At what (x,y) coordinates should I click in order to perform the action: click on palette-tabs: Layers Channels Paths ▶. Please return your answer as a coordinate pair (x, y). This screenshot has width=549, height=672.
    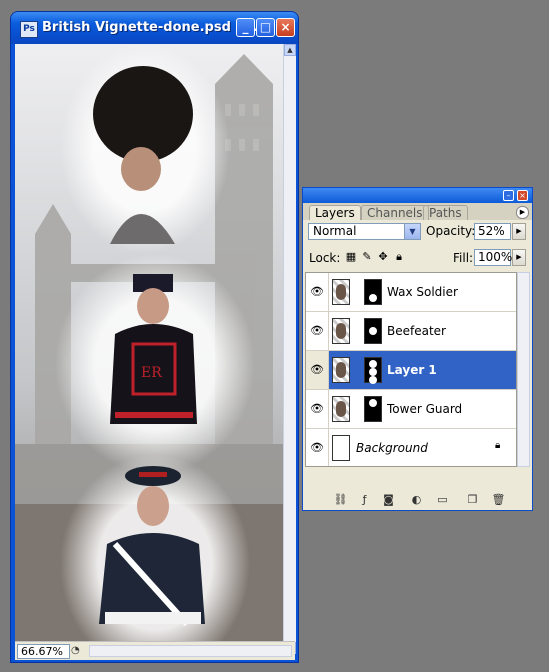
    Looking at the image, I should click on (417, 211).